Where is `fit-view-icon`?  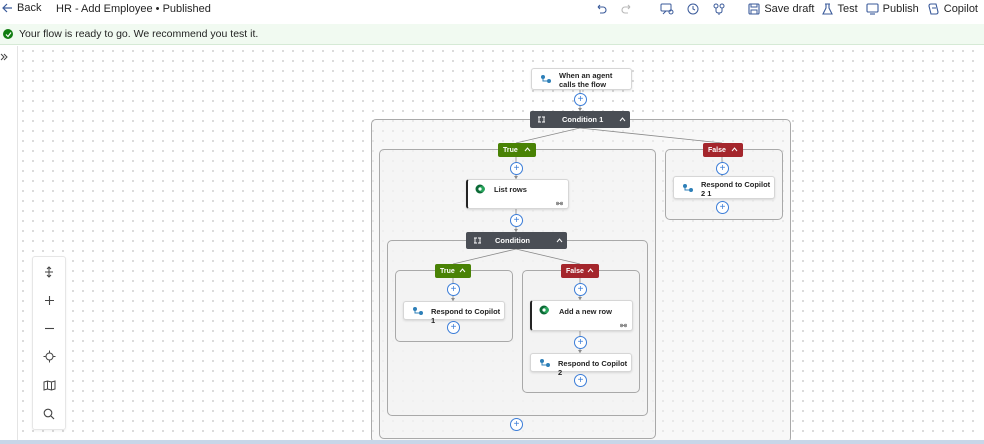 fit-view-icon is located at coordinates (49, 272).